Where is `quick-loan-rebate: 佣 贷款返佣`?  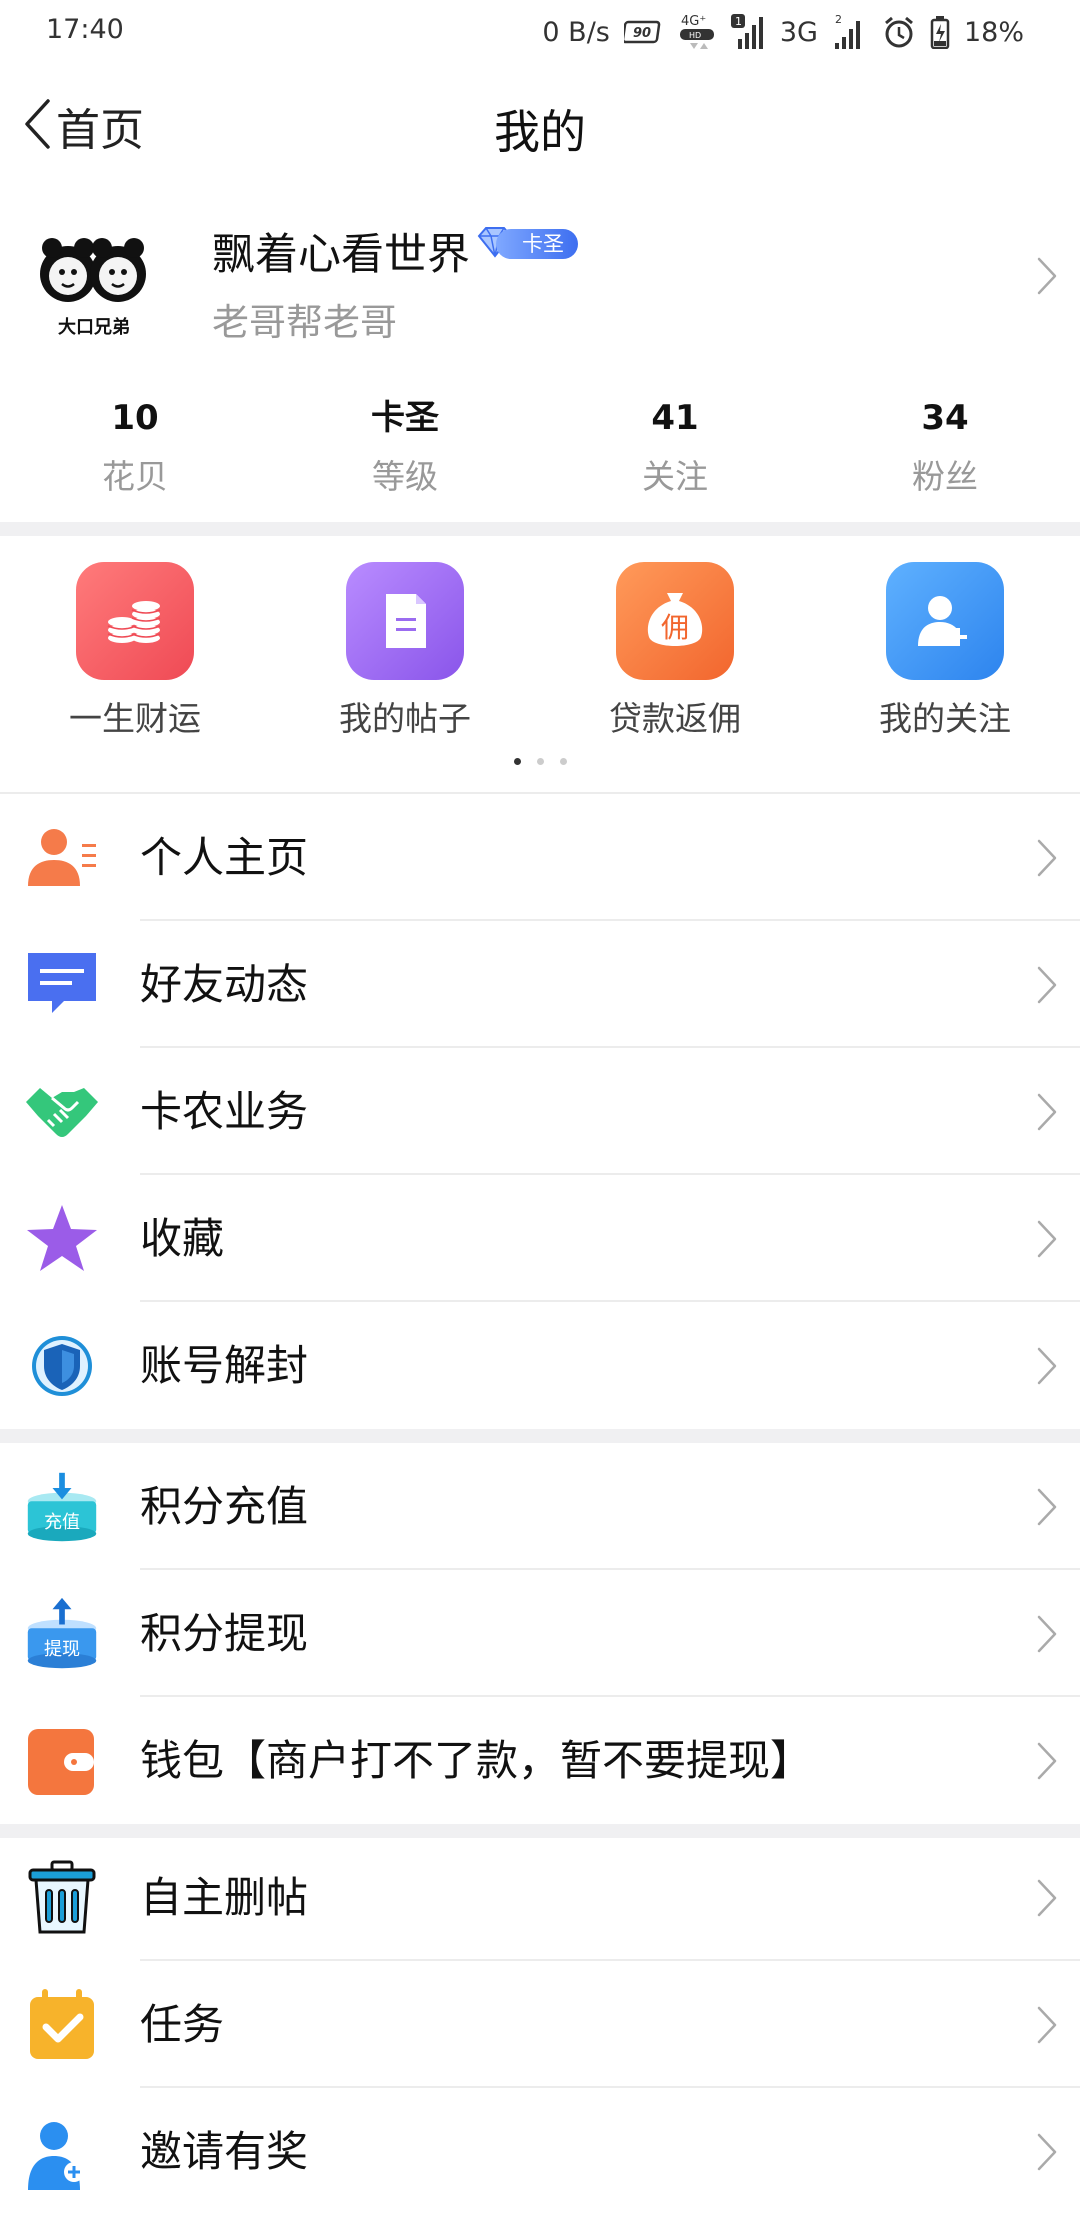
quick-loan-rebate: 佣 贷款返佣 is located at coordinates (675, 651).